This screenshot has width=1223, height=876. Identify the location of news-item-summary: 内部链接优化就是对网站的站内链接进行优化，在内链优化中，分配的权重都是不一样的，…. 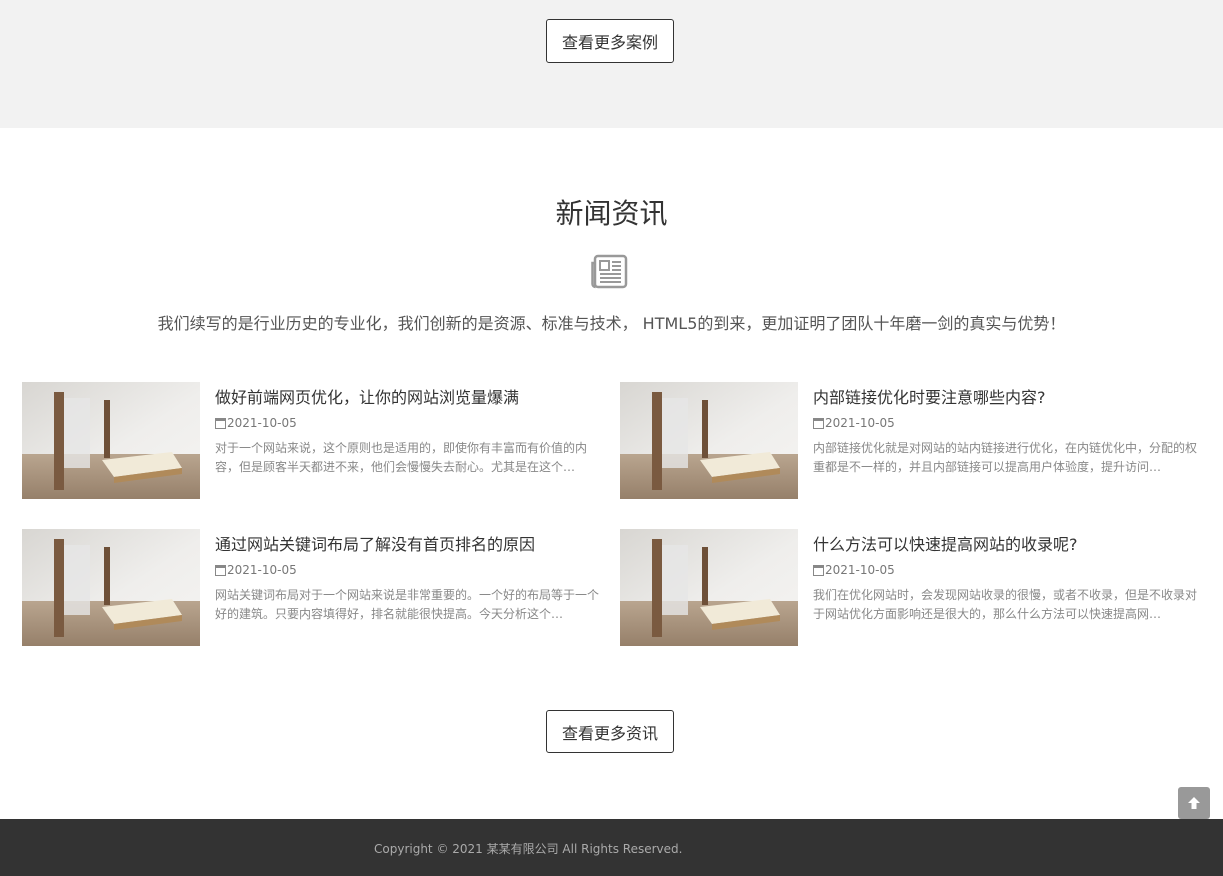
(1005, 457).